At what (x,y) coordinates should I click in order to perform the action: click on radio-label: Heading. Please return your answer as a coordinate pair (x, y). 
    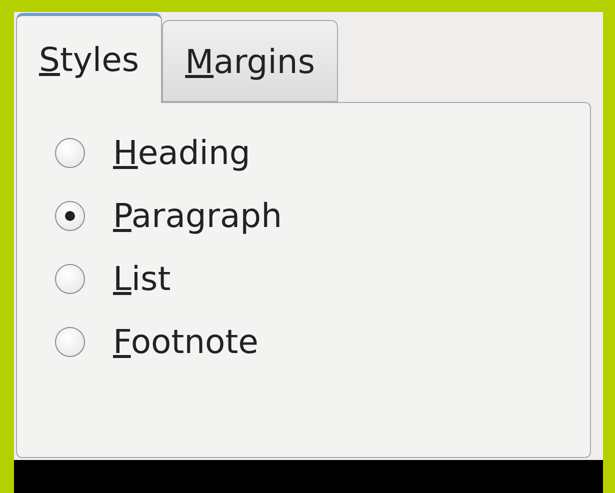
    Looking at the image, I should click on (181, 152).